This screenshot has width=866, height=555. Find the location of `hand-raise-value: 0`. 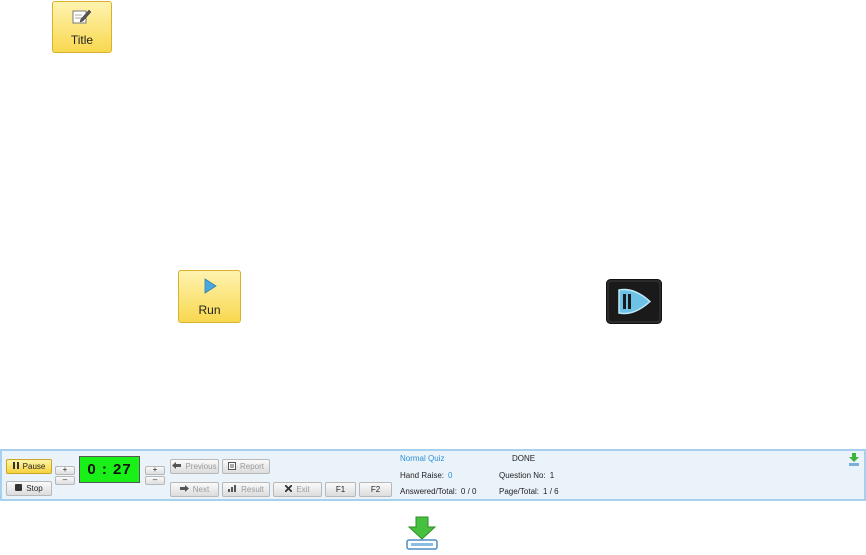

hand-raise-value: 0 is located at coordinates (450, 475).